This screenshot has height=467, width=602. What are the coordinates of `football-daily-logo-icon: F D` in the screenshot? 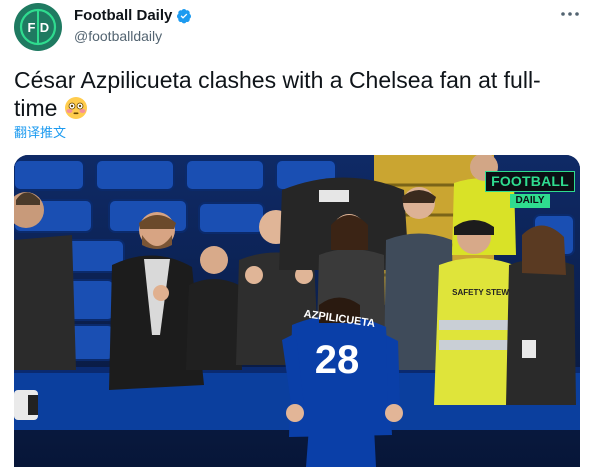 It's located at (38, 27).